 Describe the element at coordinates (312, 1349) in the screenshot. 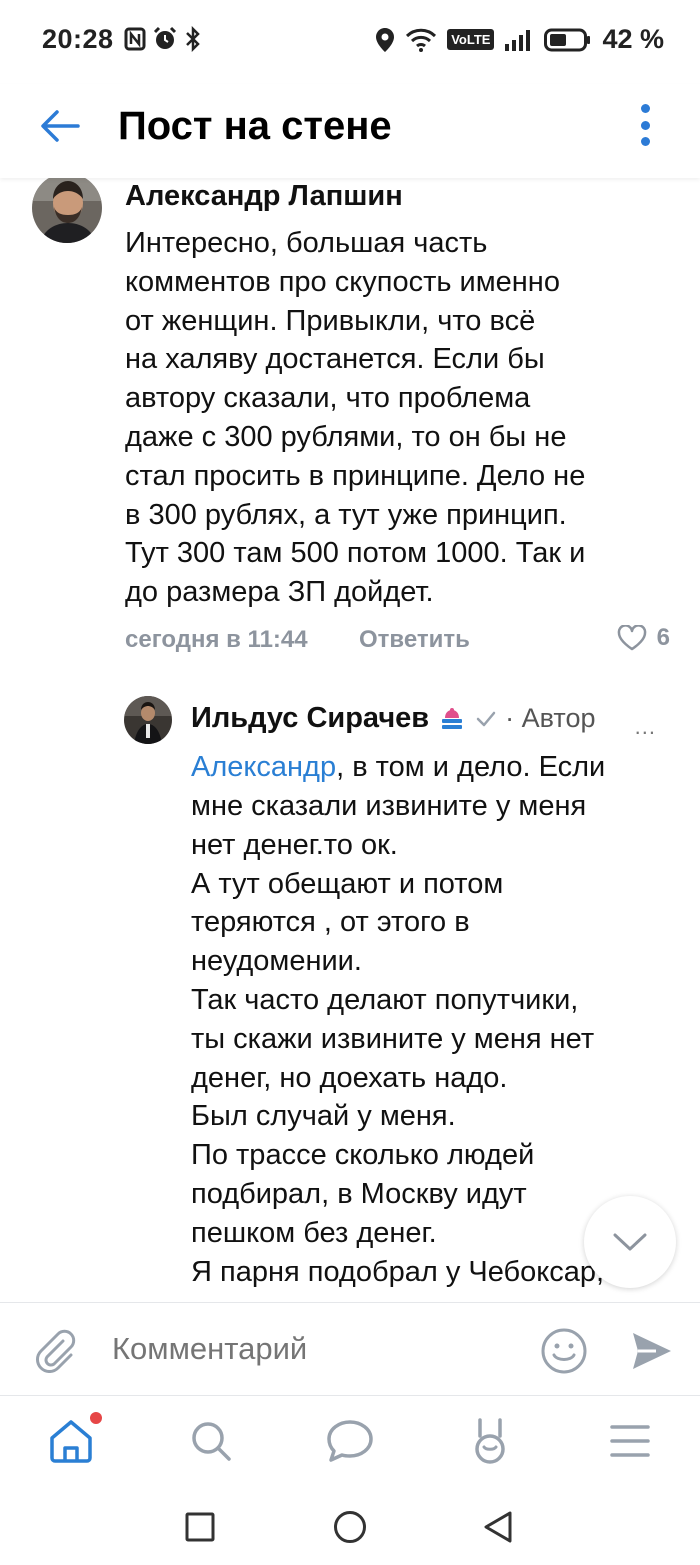

I see `comment-input` at that location.